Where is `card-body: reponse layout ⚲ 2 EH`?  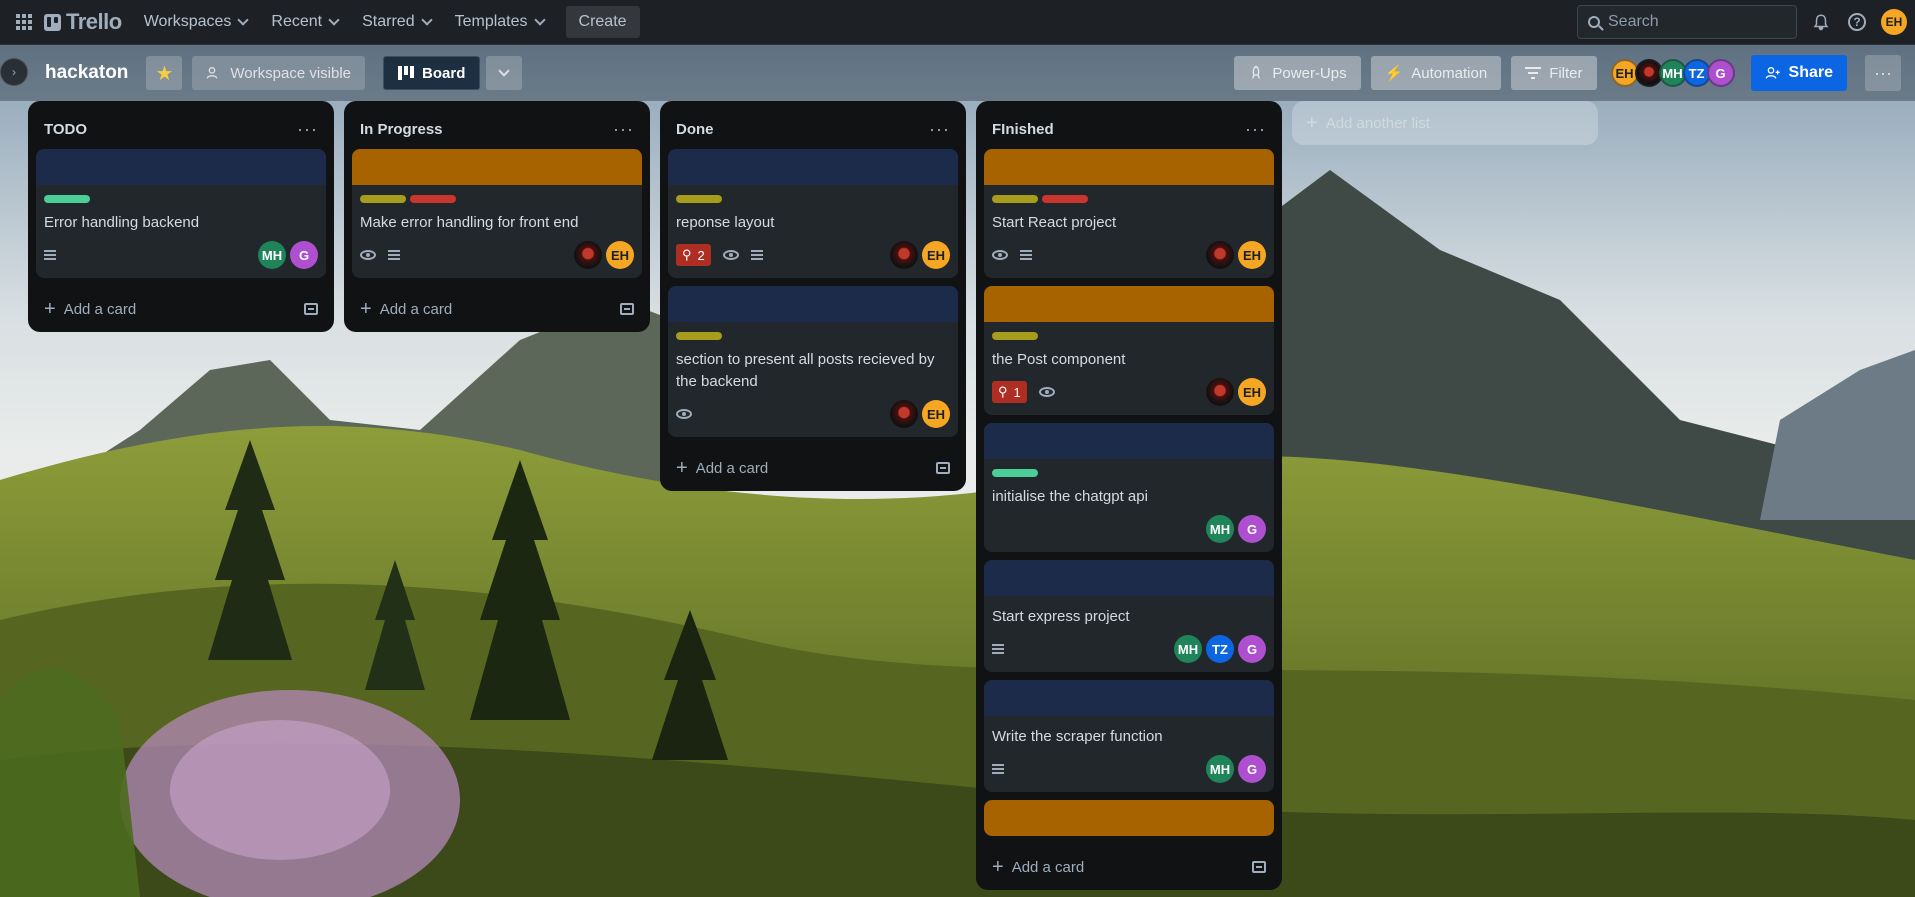 card-body: reponse layout ⚲ 2 EH is located at coordinates (813, 231).